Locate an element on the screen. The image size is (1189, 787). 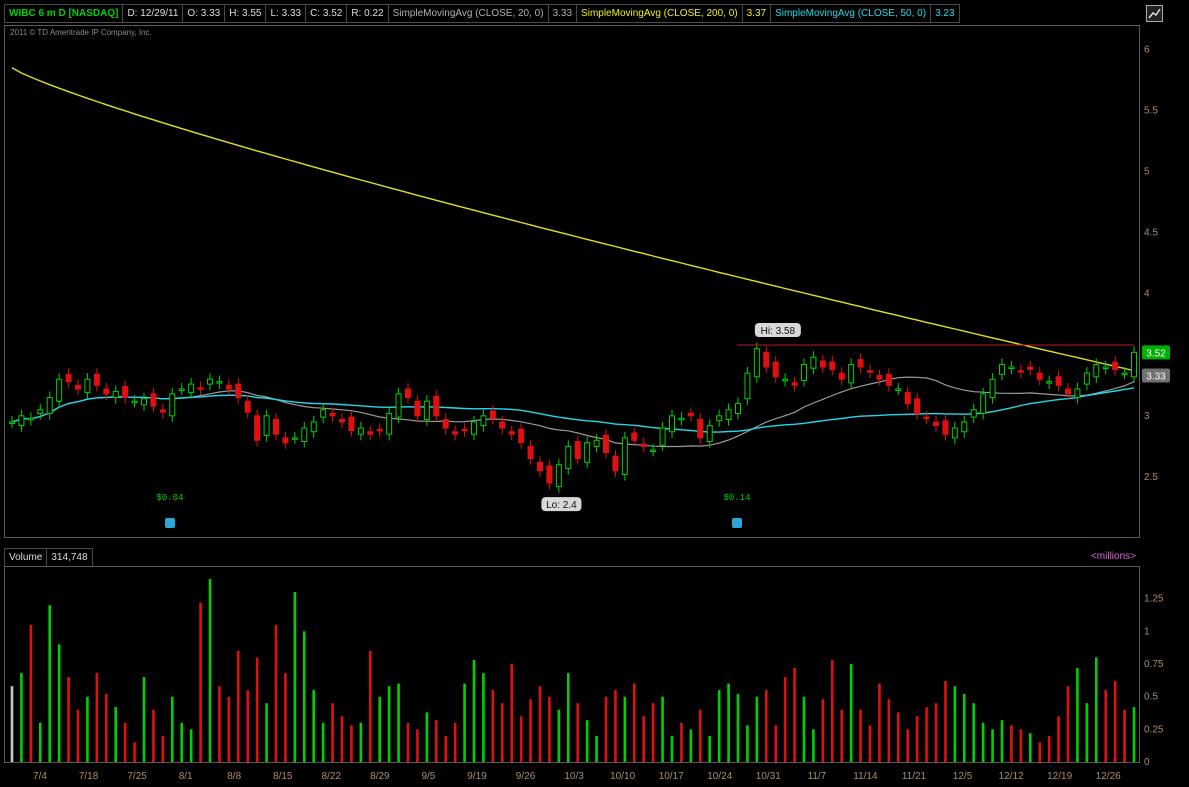
date-tick-label: 10/31 is located at coordinates (768, 776).